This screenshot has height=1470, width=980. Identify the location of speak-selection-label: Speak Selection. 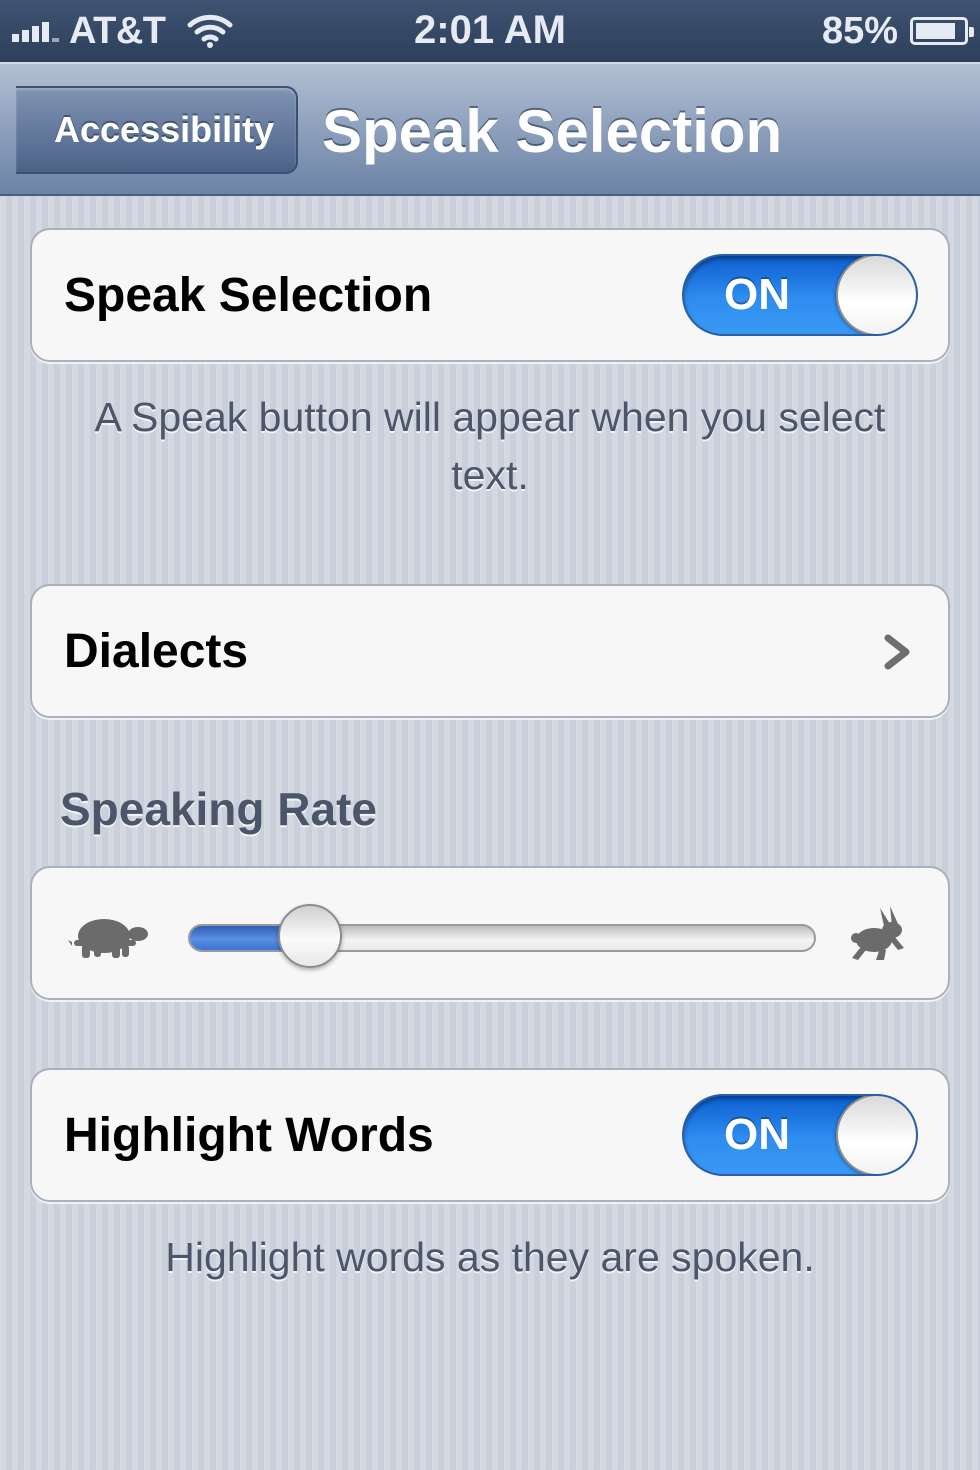
(248, 295).